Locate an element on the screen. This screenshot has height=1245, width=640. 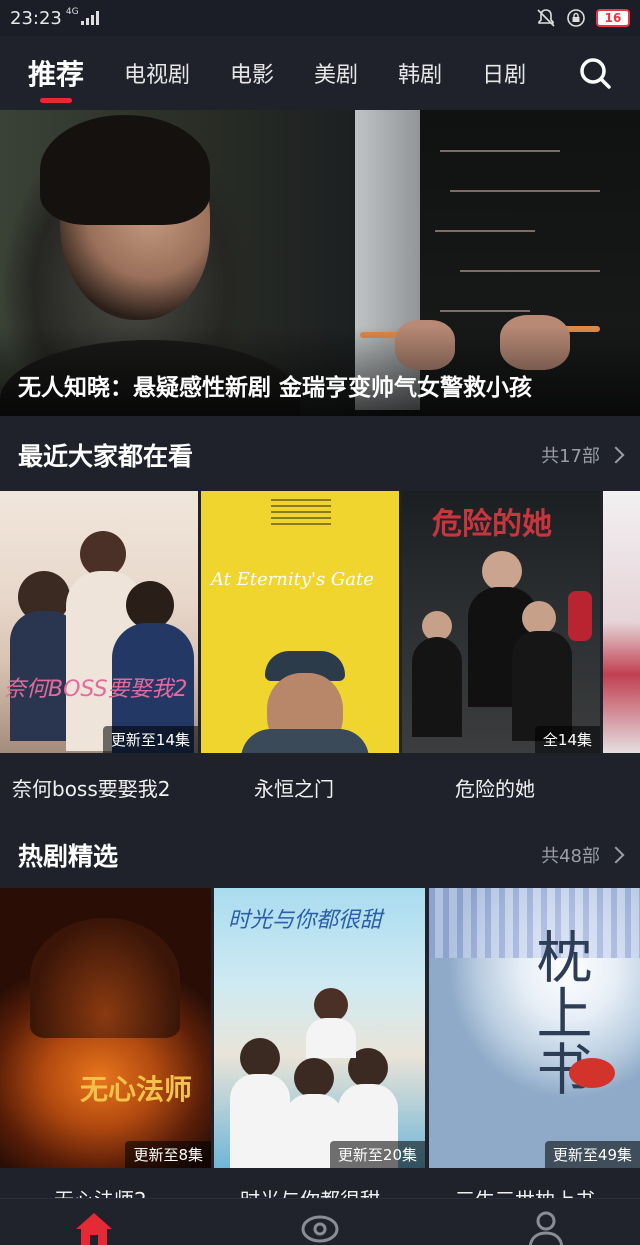
recent-title-1: 奈何boss要娶我2 is located at coordinates (91, 787).